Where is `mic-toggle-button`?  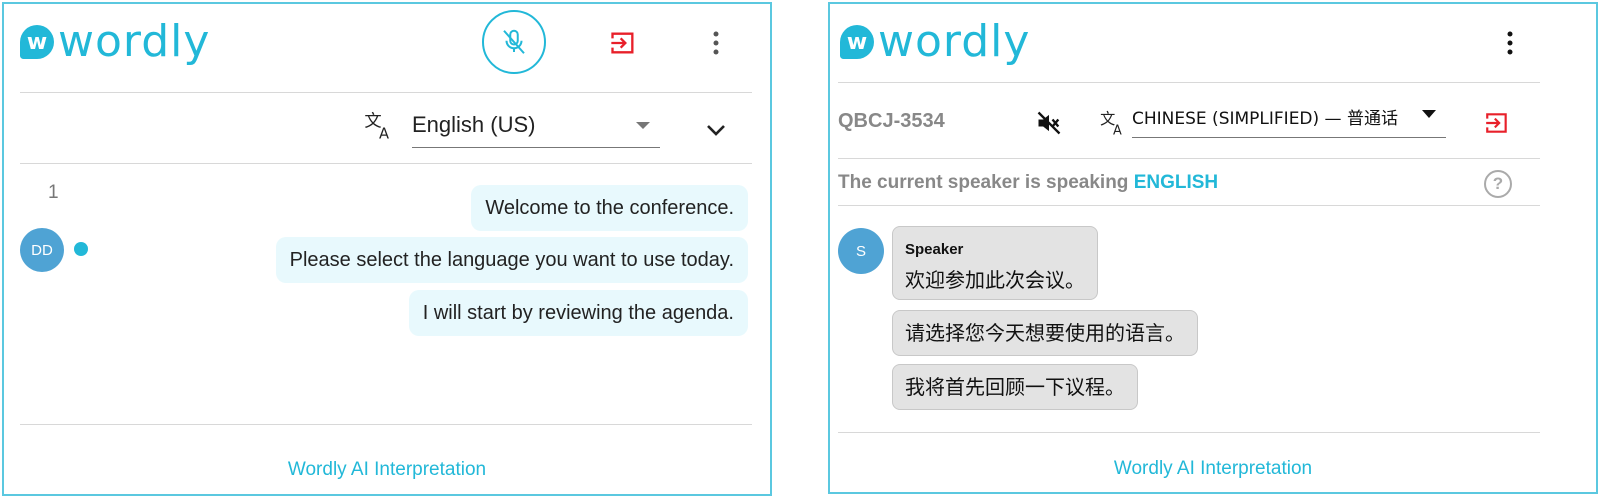
mic-toggle-button is located at coordinates (514, 42).